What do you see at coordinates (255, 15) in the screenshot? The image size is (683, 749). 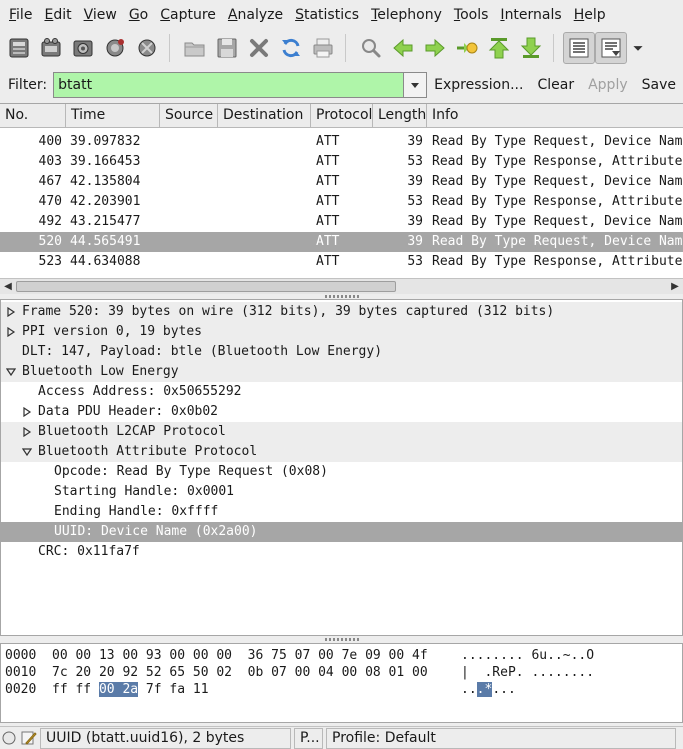 I see `menu-analyze: Analyze` at bounding box center [255, 15].